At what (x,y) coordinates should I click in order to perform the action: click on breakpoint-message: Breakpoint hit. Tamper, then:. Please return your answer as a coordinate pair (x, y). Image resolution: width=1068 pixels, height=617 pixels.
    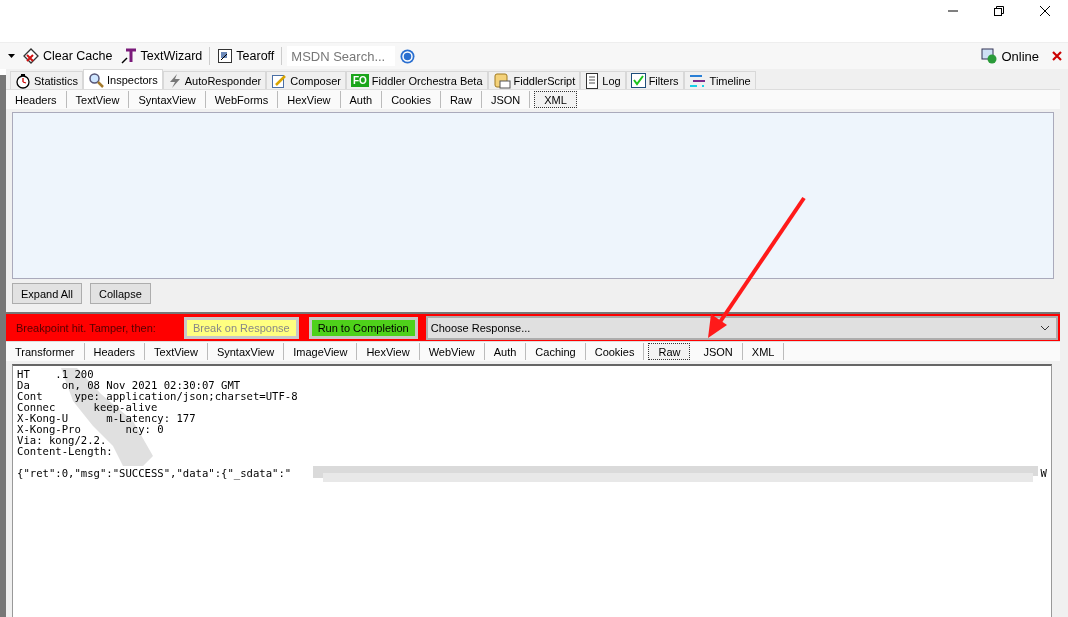
    Looking at the image, I should click on (86, 327).